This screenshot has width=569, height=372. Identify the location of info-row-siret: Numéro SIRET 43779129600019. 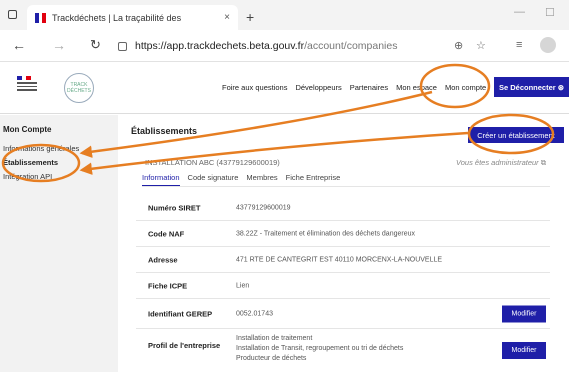
(343, 208).